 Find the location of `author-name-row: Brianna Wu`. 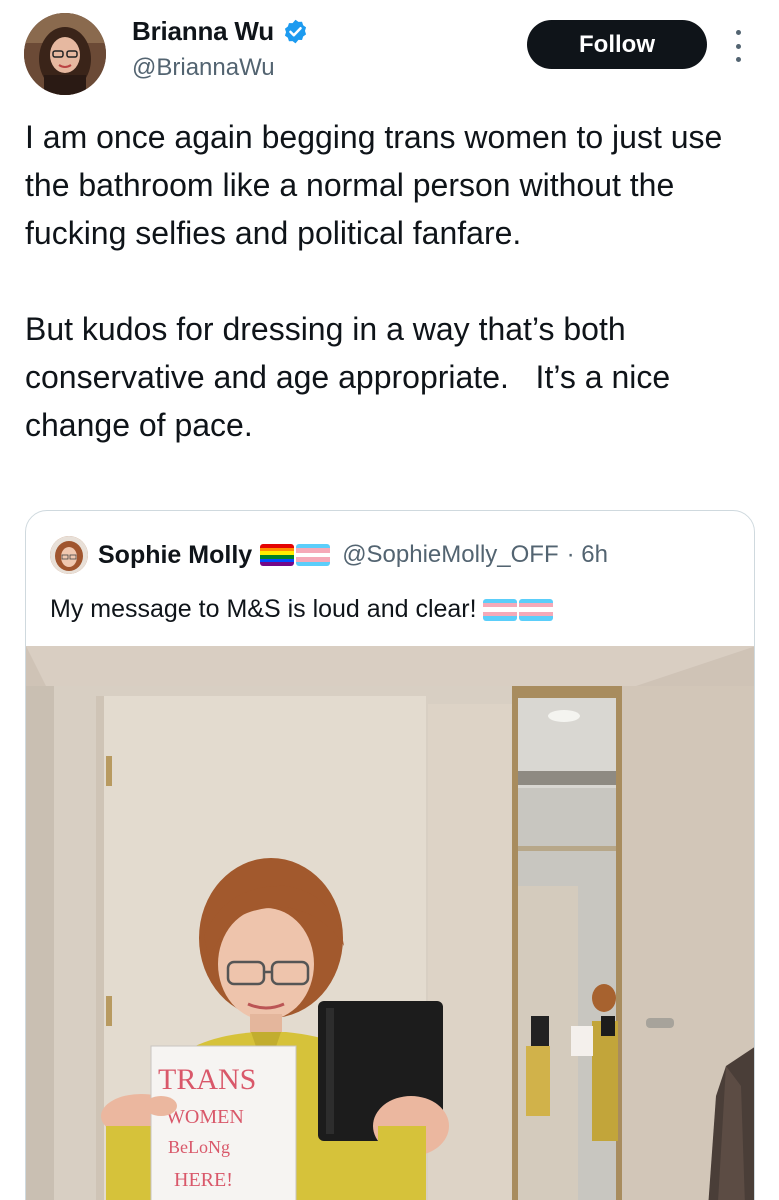

author-name-row: Brianna Wu is located at coordinates (220, 31).